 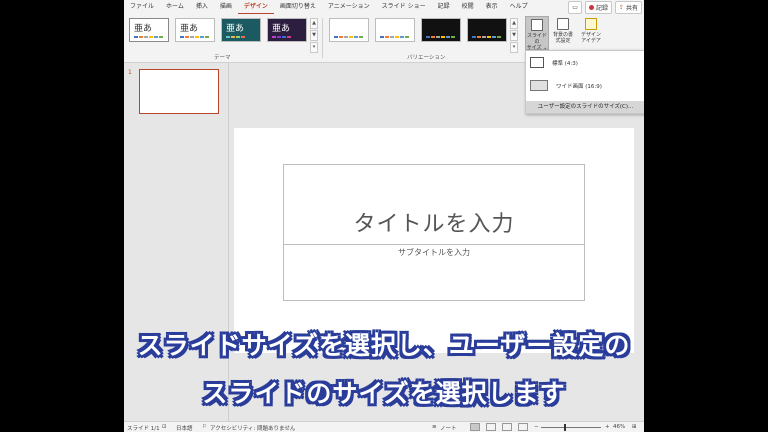 I want to click on widescreen-ratio-icon, so click(x=539, y=85).